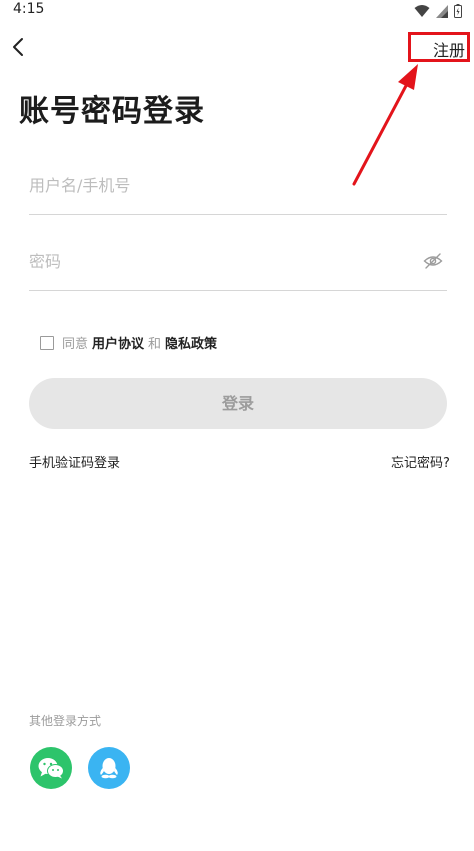  I want to click on other-login-label: 其他登录方式, so click(65, 721).